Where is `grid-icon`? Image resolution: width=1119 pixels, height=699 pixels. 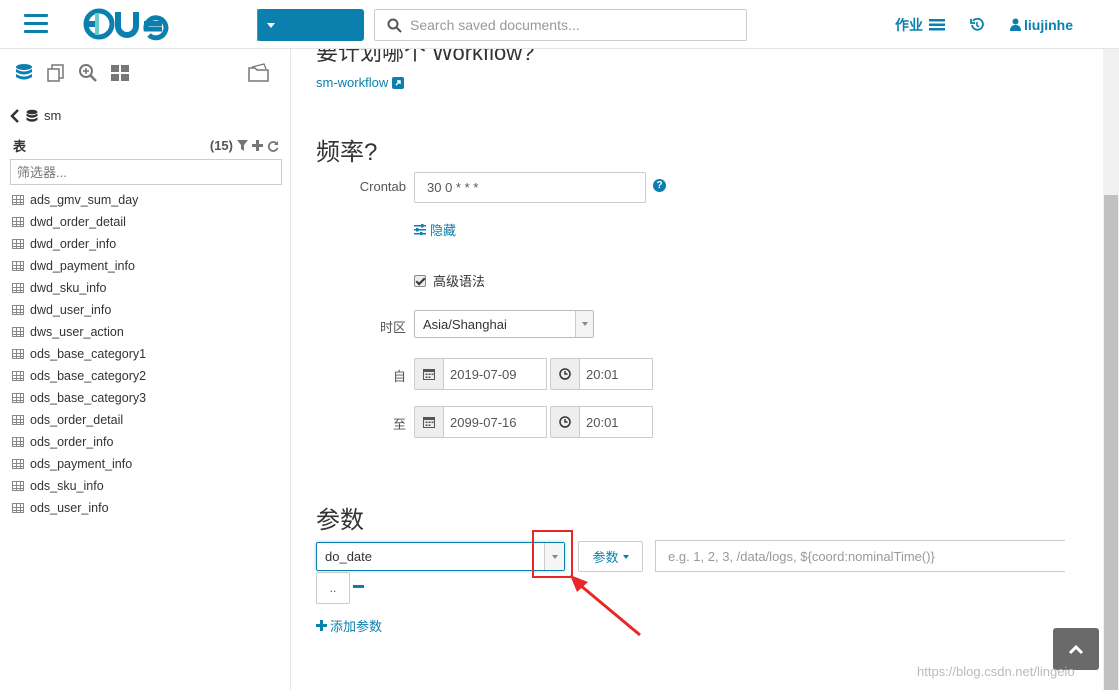 grid-icon is located at coordinates (120, 73).